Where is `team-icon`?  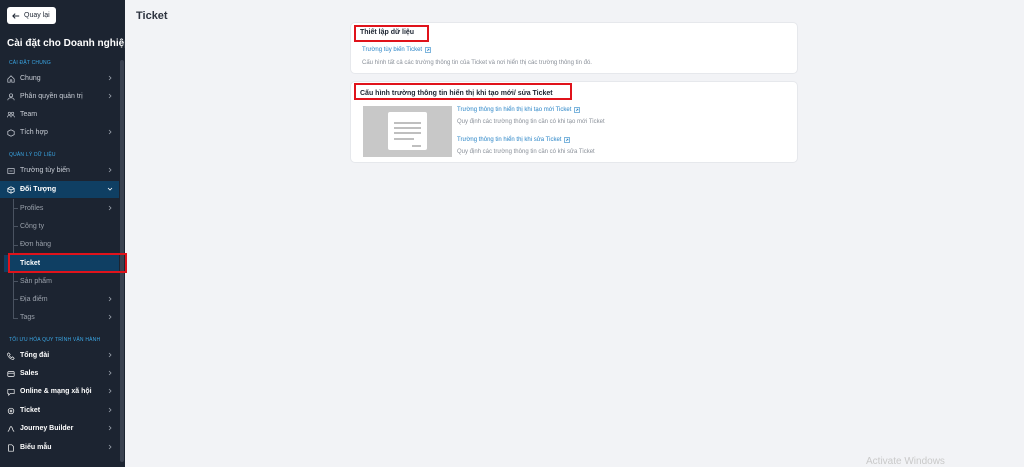
team-icon is located at coordinates (11, 115).